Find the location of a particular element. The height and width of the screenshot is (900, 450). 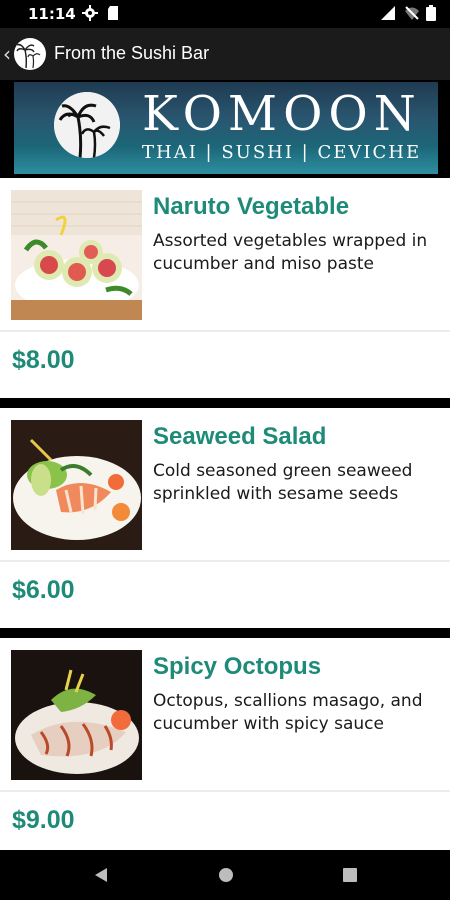

item-price: $8.00 is located at coordinates (43, 360).